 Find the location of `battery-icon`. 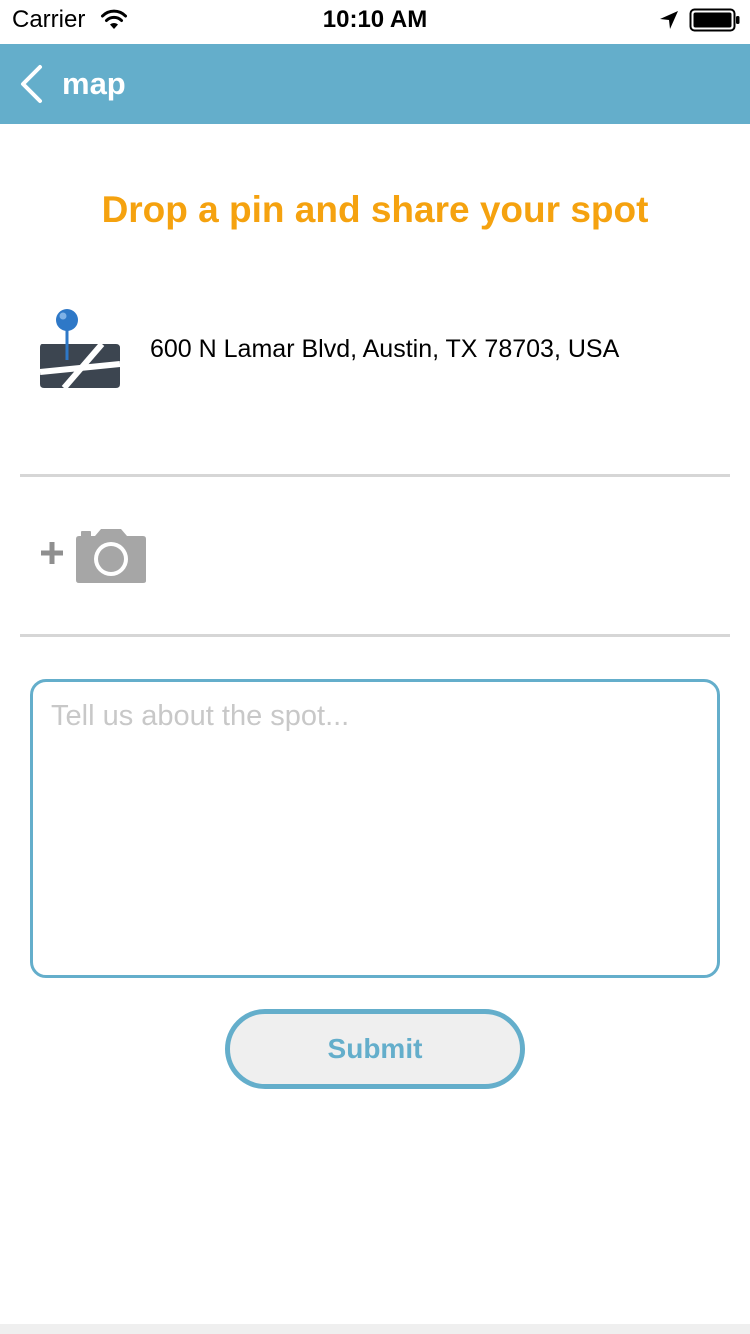

battery-icon is located at coordinates (714, 20).